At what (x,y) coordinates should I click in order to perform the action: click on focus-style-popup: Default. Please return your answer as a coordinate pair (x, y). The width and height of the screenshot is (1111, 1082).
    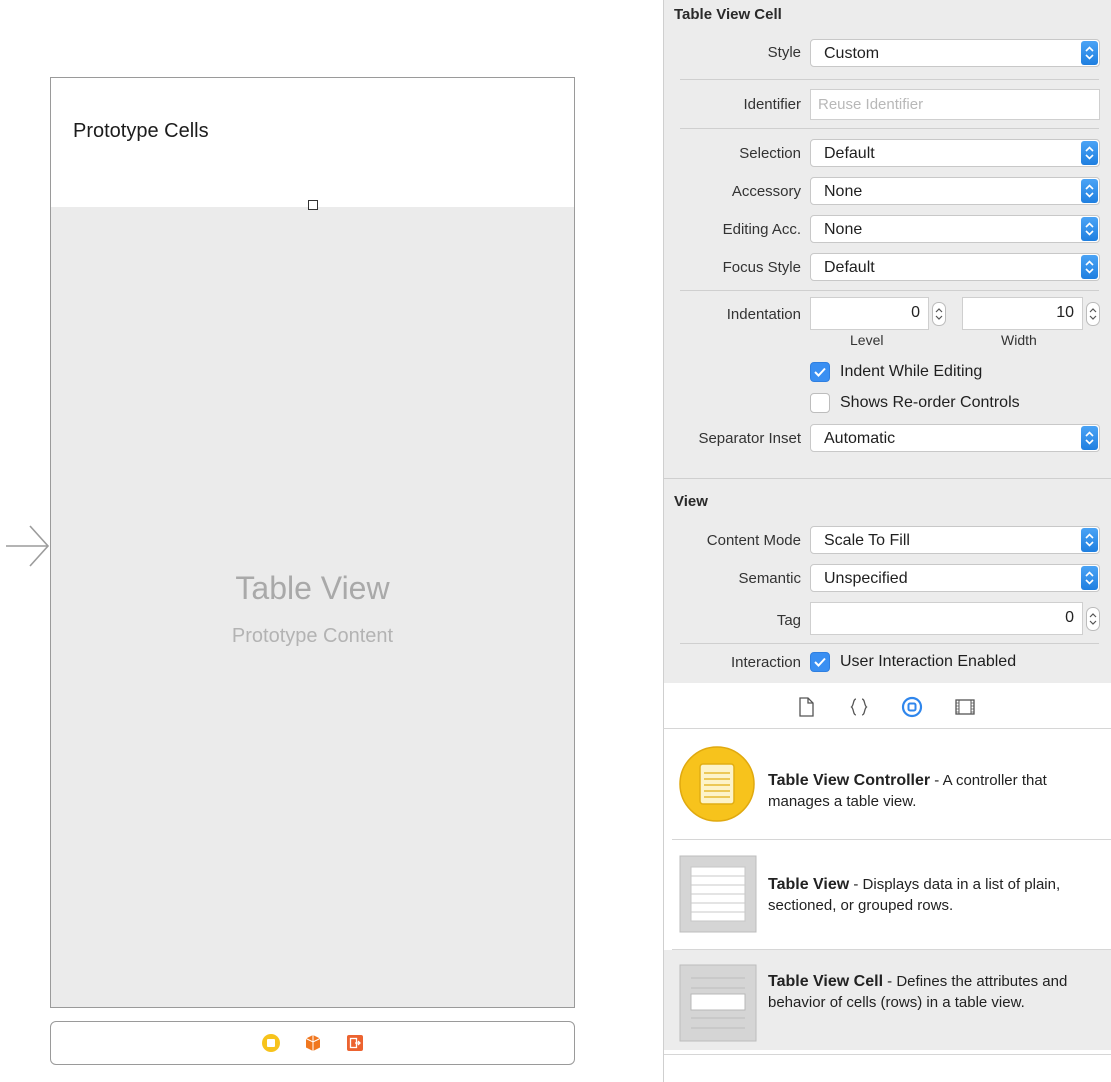
    Looking at the image, I should click on (955, 267).